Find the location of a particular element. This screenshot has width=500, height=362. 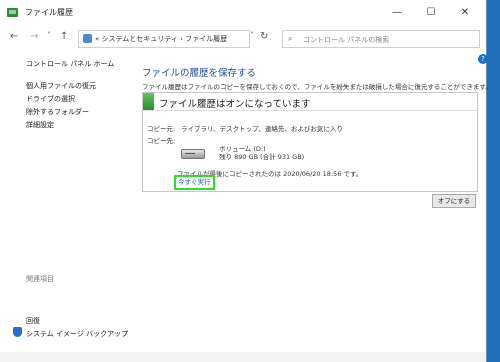

minimize-button: — is located at coordinates (397, 13).